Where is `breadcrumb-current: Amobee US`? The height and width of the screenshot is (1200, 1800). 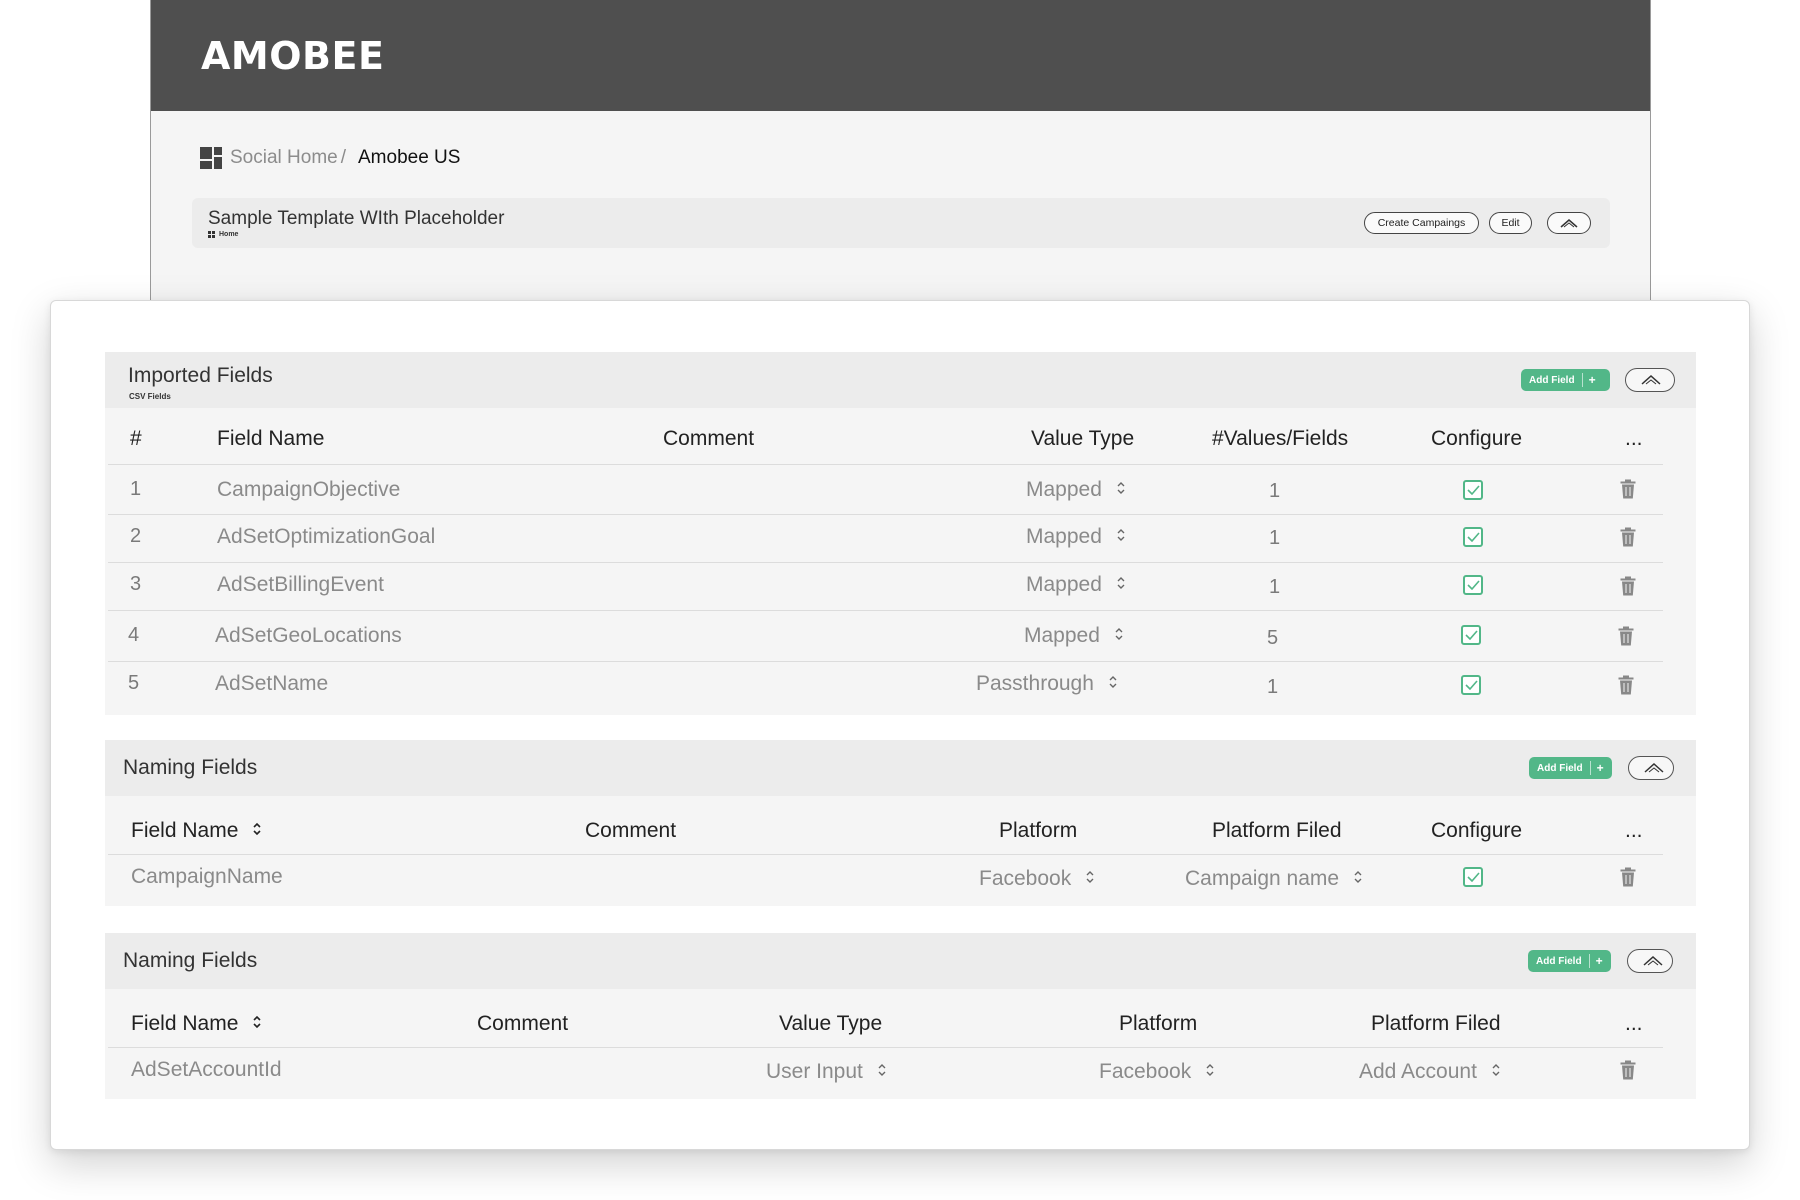 breadcrumb-current: Amobee US is located at coordinates (409, 157).